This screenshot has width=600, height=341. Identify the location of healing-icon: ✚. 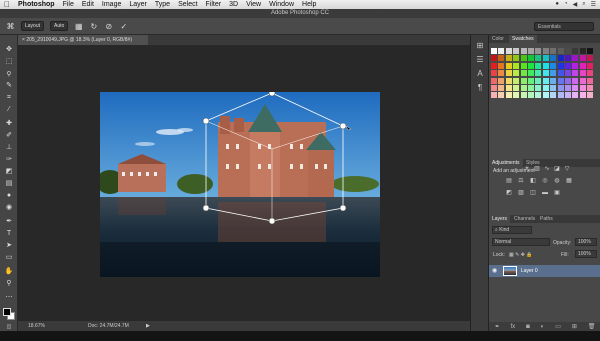
(9, 123).